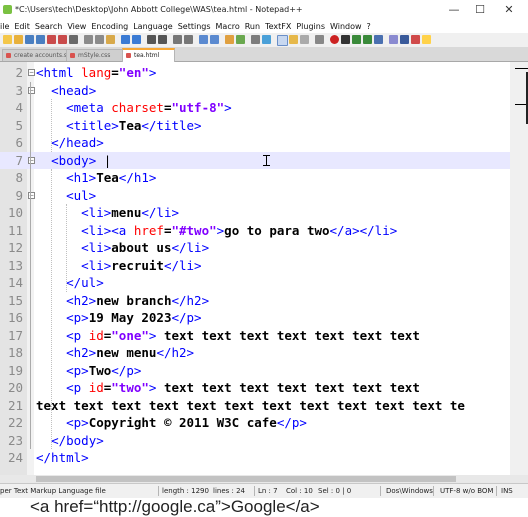 The height and width of the screenshot is (517, 528). What do you see at coordinates (367, 39) in the screenshot?
I see `run-macro-multiple-icon` at bounding box center [367, 39].